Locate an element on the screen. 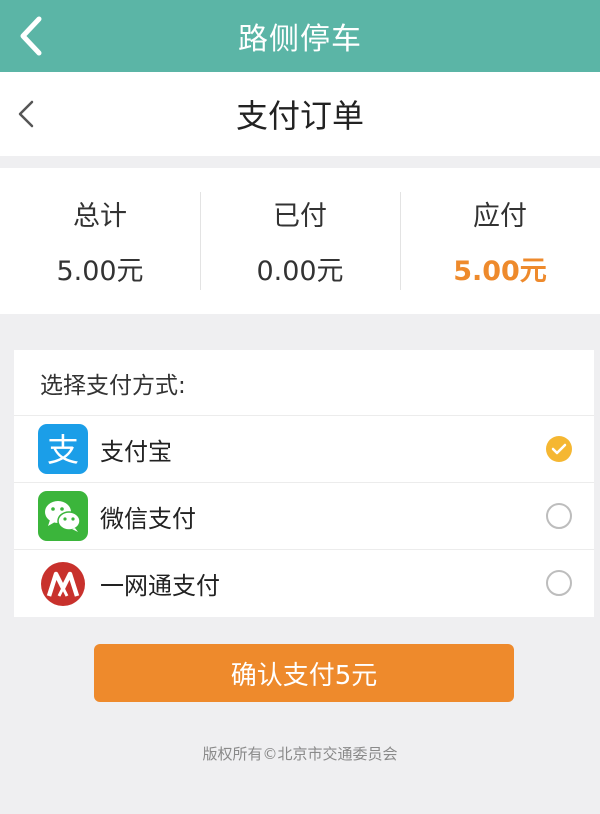 The image size is (600, 814). total-label: 总计 is located at coordinates (100, 216).